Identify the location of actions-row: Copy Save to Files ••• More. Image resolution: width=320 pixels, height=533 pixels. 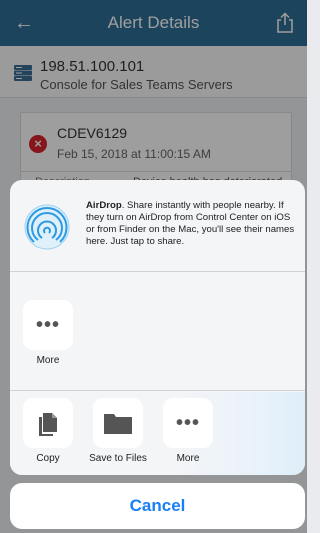
(157, 433).